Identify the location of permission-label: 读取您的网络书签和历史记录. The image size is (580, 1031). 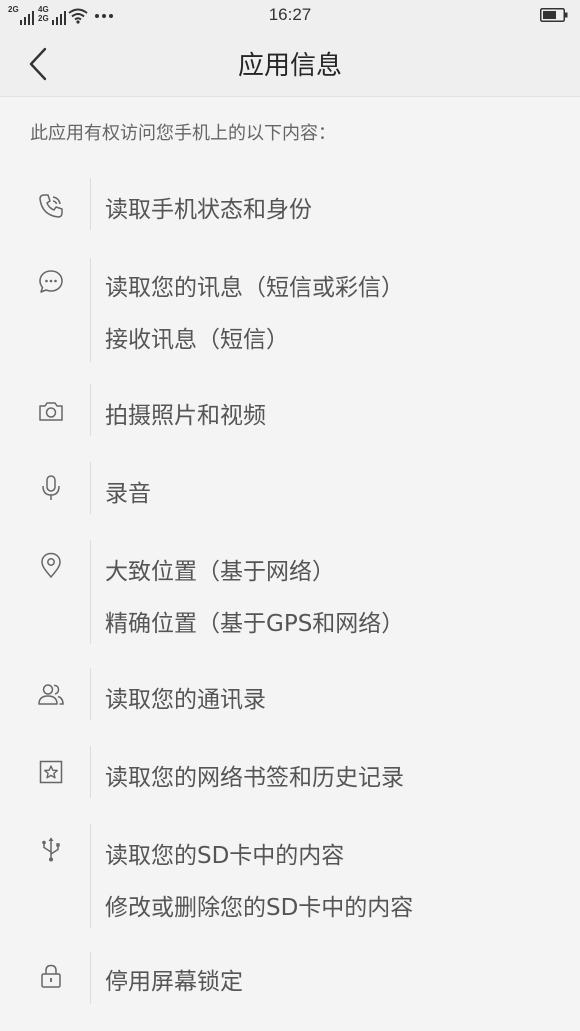
(254, 778).